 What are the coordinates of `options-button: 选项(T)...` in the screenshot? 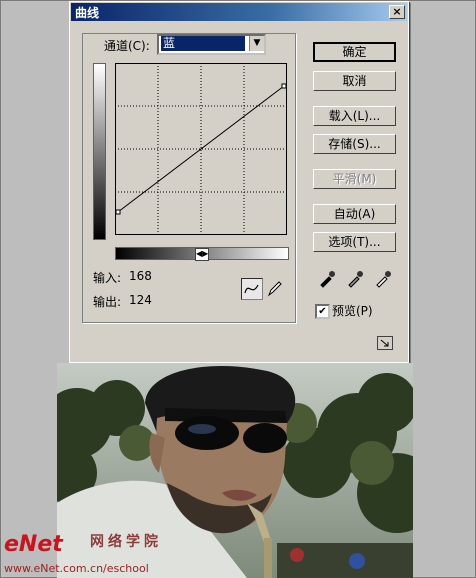 It's located at (354, 242).